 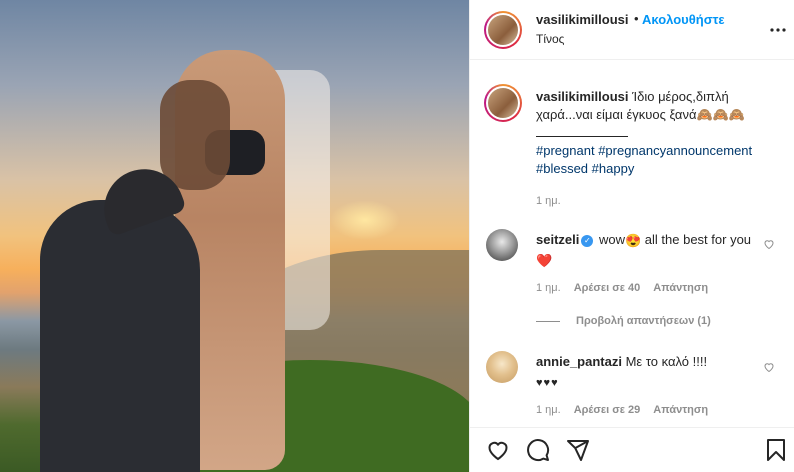 I want to click on hashtag-pregnant: #pregnant, so click(x=565, y=150).